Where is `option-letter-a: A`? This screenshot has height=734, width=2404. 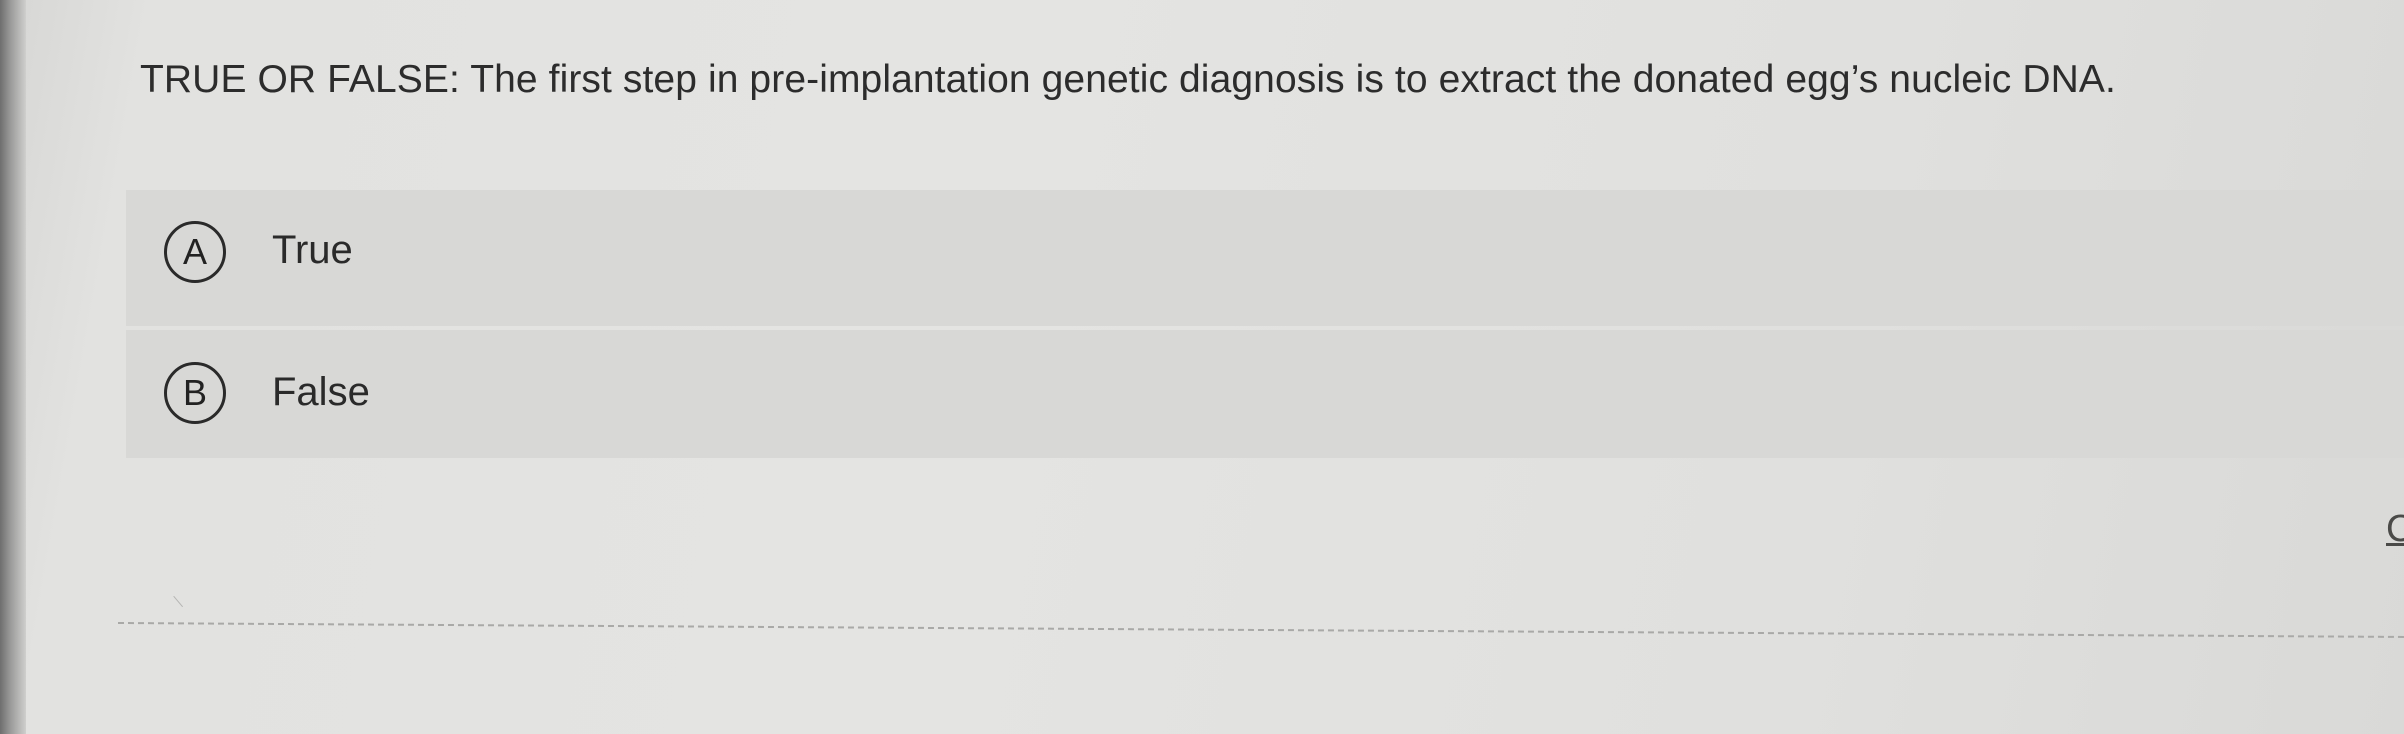
option-letter-a: A is located at coordinates (195, 252).